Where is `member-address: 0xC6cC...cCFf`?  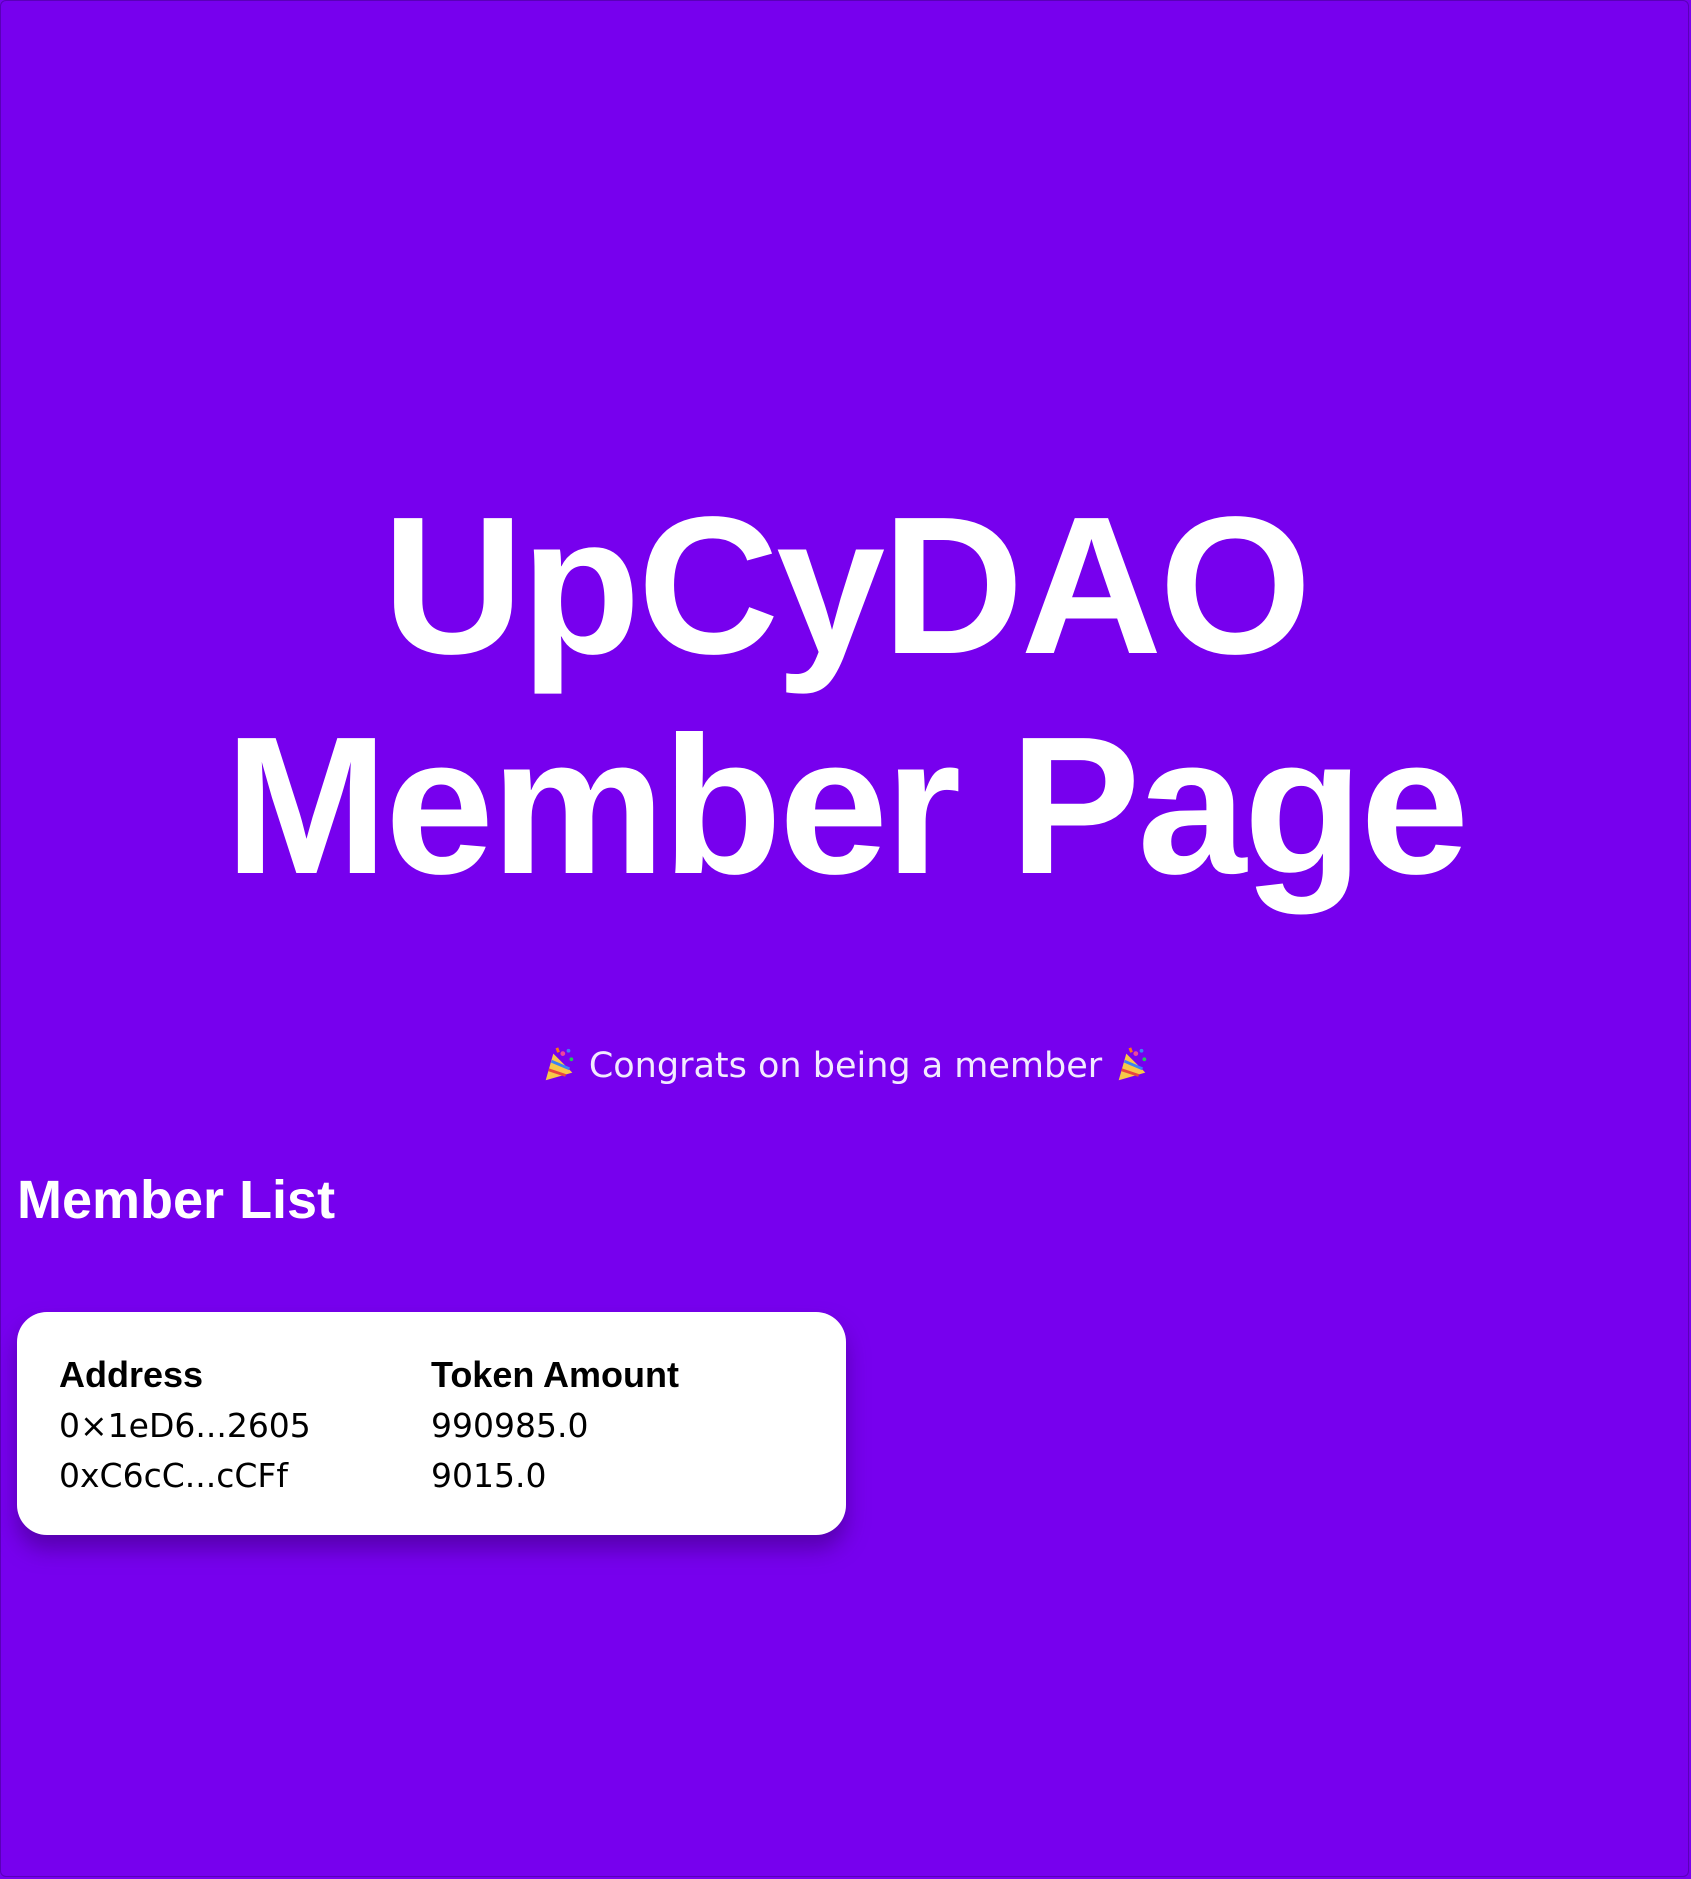
member-address: 0xC6cC...cCFf is located at coordinates (174, 1475).